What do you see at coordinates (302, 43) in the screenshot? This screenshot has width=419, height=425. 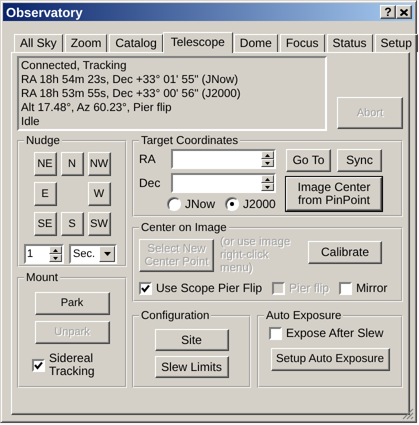 I see `tab: Focus` at bounding box center [302, 43].